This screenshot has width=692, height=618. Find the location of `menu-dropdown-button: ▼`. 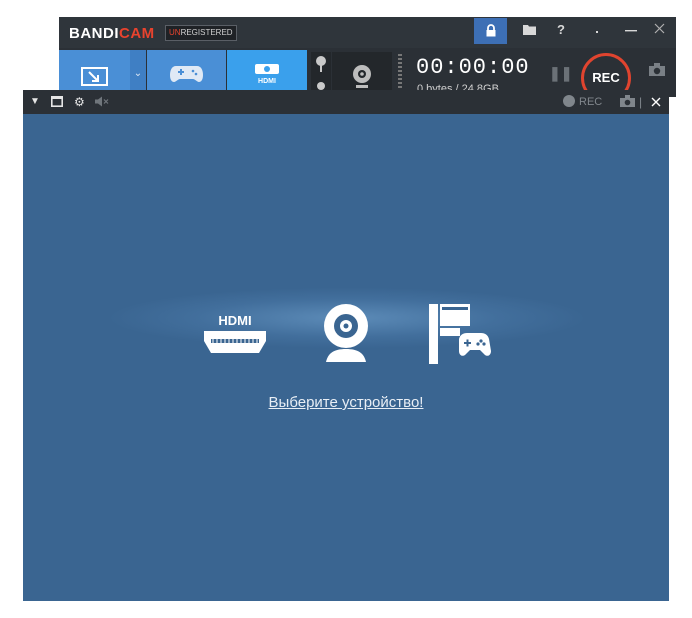

menu-dropdown-button: ▼ is located at coordinates (35, 102).